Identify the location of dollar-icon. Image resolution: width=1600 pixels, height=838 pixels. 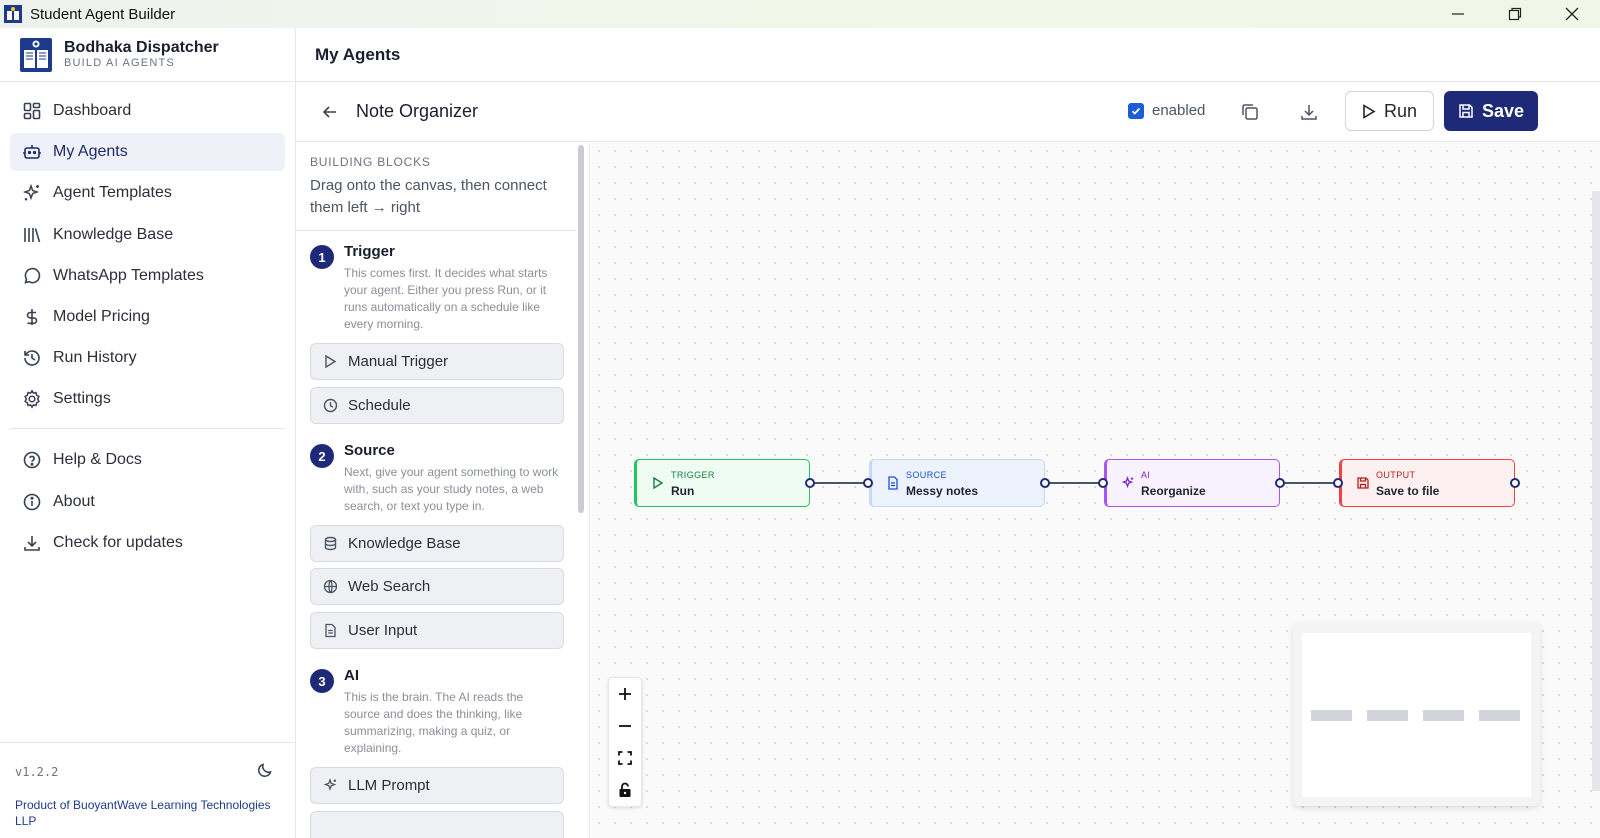
(32, 316).